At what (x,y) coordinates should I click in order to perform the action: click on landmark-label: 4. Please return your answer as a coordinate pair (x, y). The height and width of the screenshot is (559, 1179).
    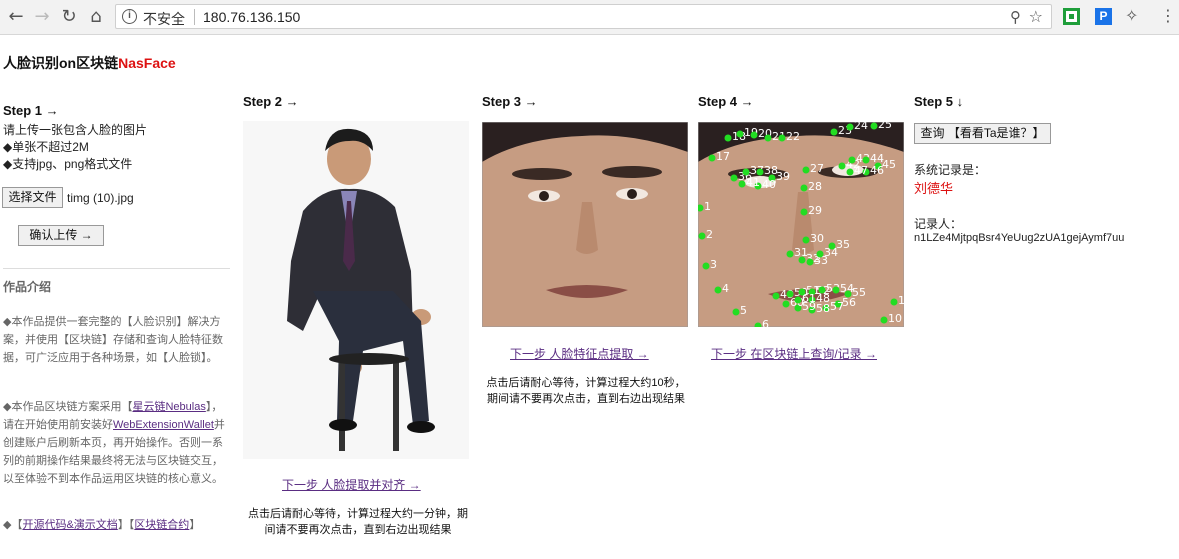
    Looking at the image, I should click on (725, 288).